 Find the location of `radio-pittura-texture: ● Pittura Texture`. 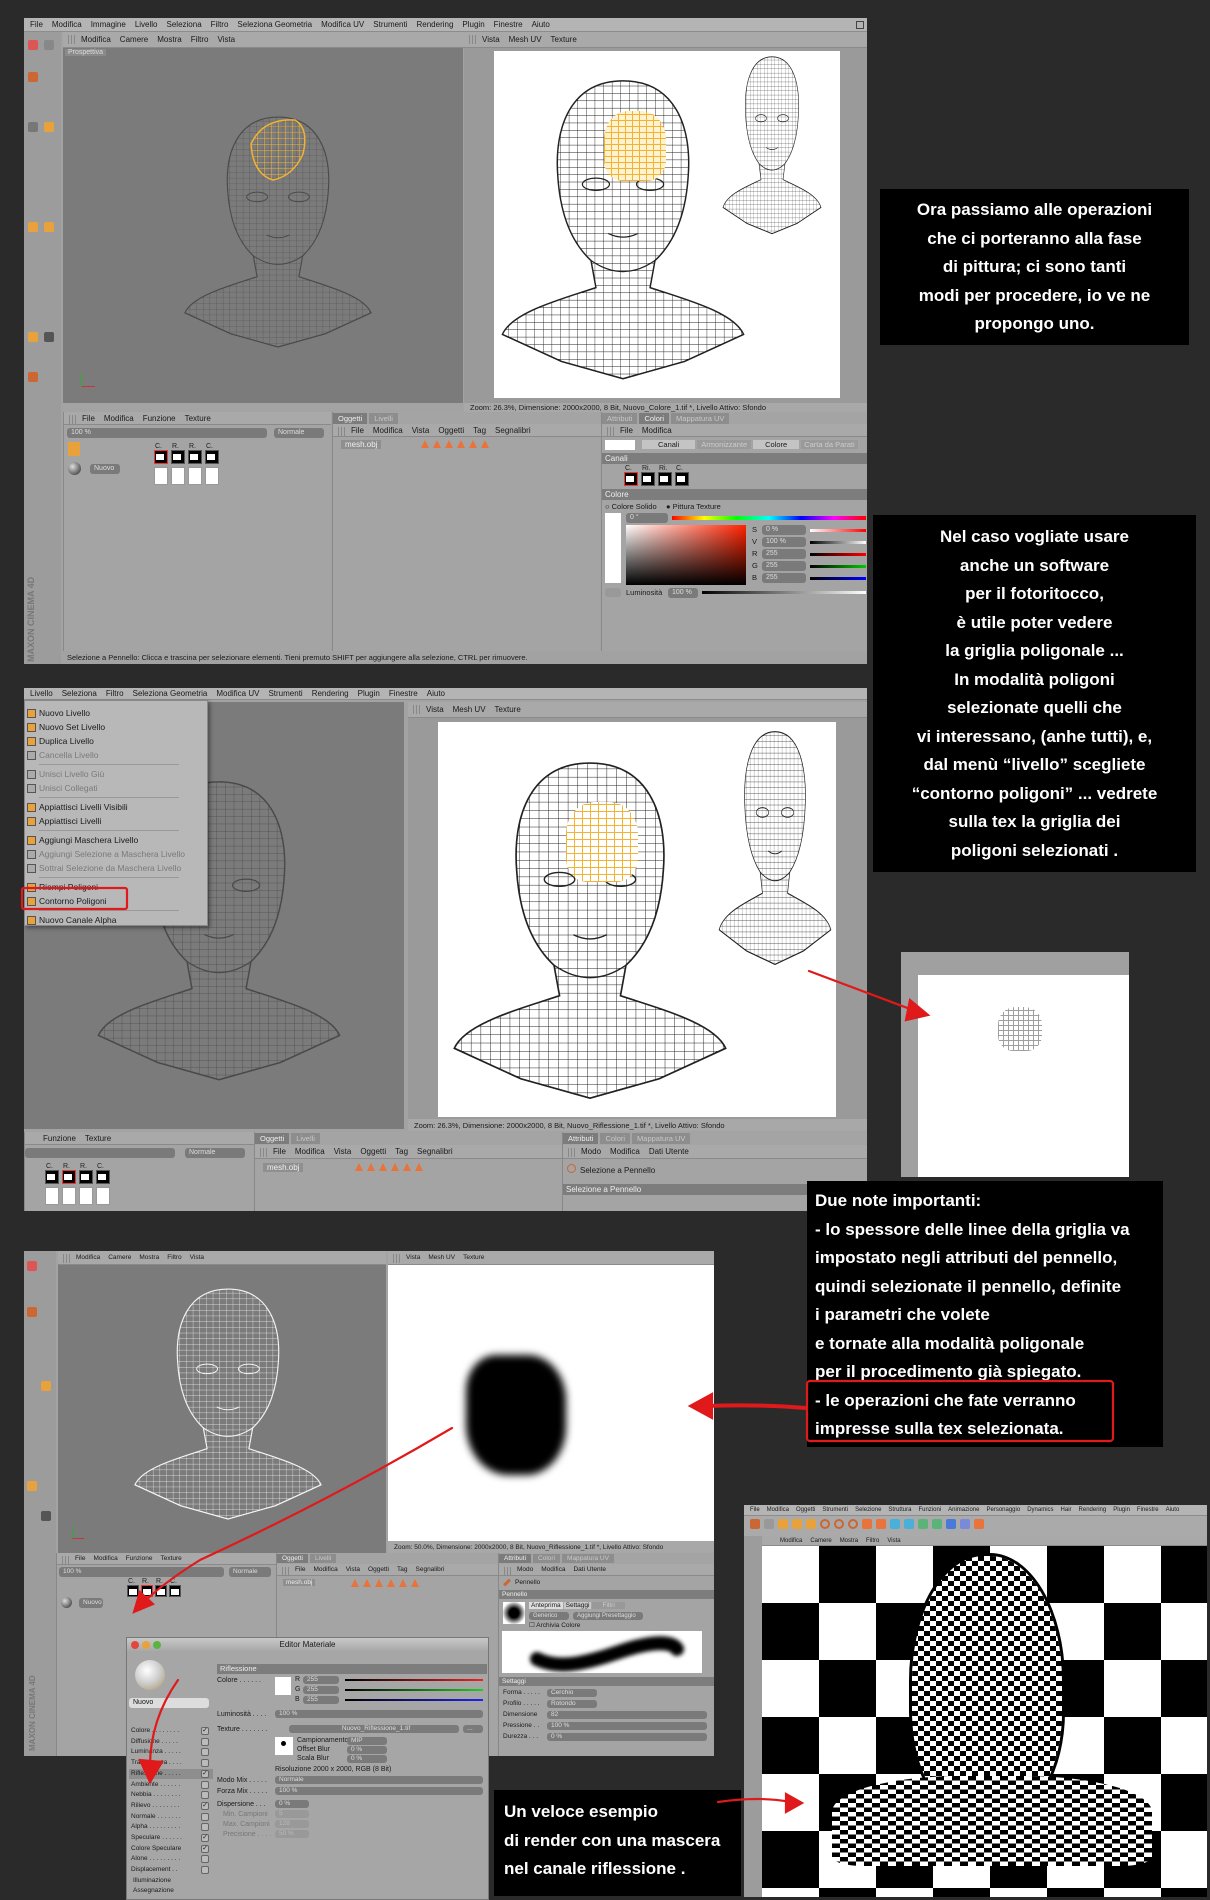

radio-pittura-texture: ● Pittura Texture is located at coordinates (693, 506).